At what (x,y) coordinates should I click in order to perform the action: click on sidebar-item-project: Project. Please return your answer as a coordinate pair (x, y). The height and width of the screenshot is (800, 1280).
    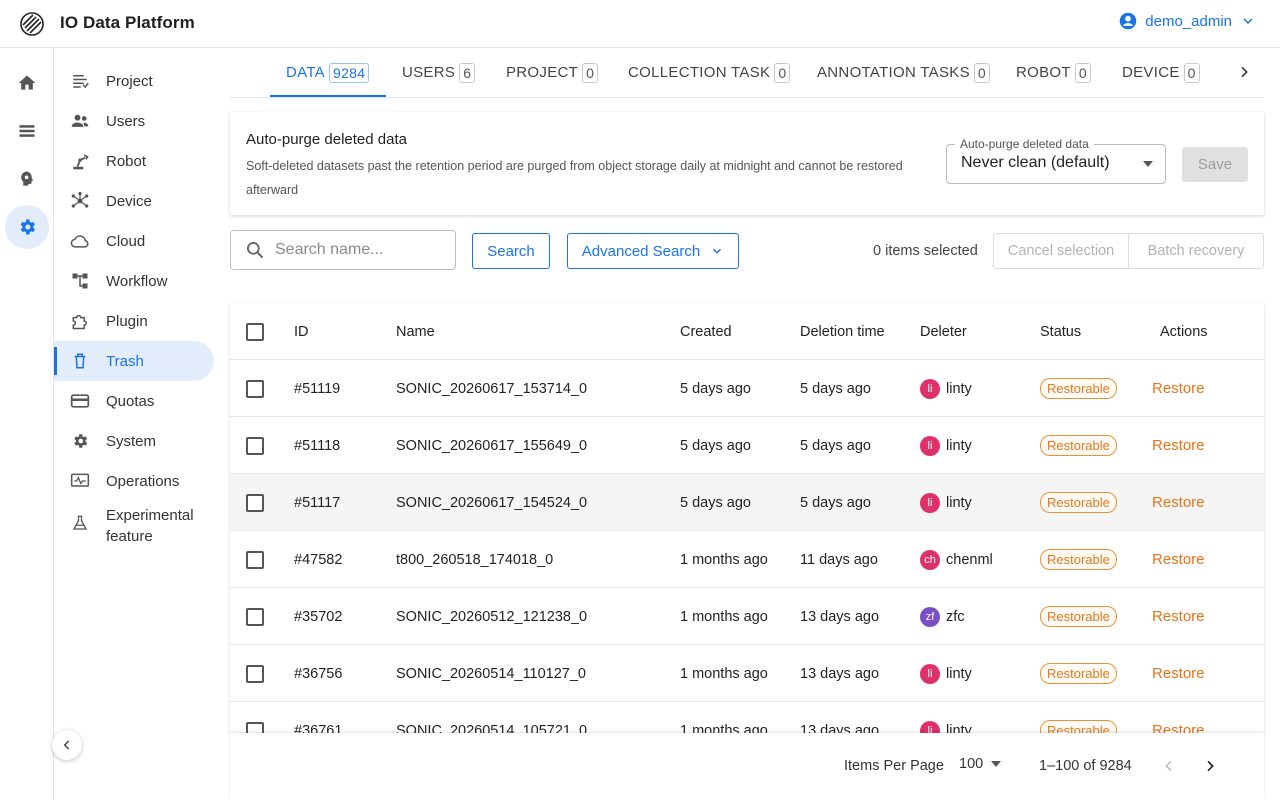
    Looking at the image, I should click on (134, 81).